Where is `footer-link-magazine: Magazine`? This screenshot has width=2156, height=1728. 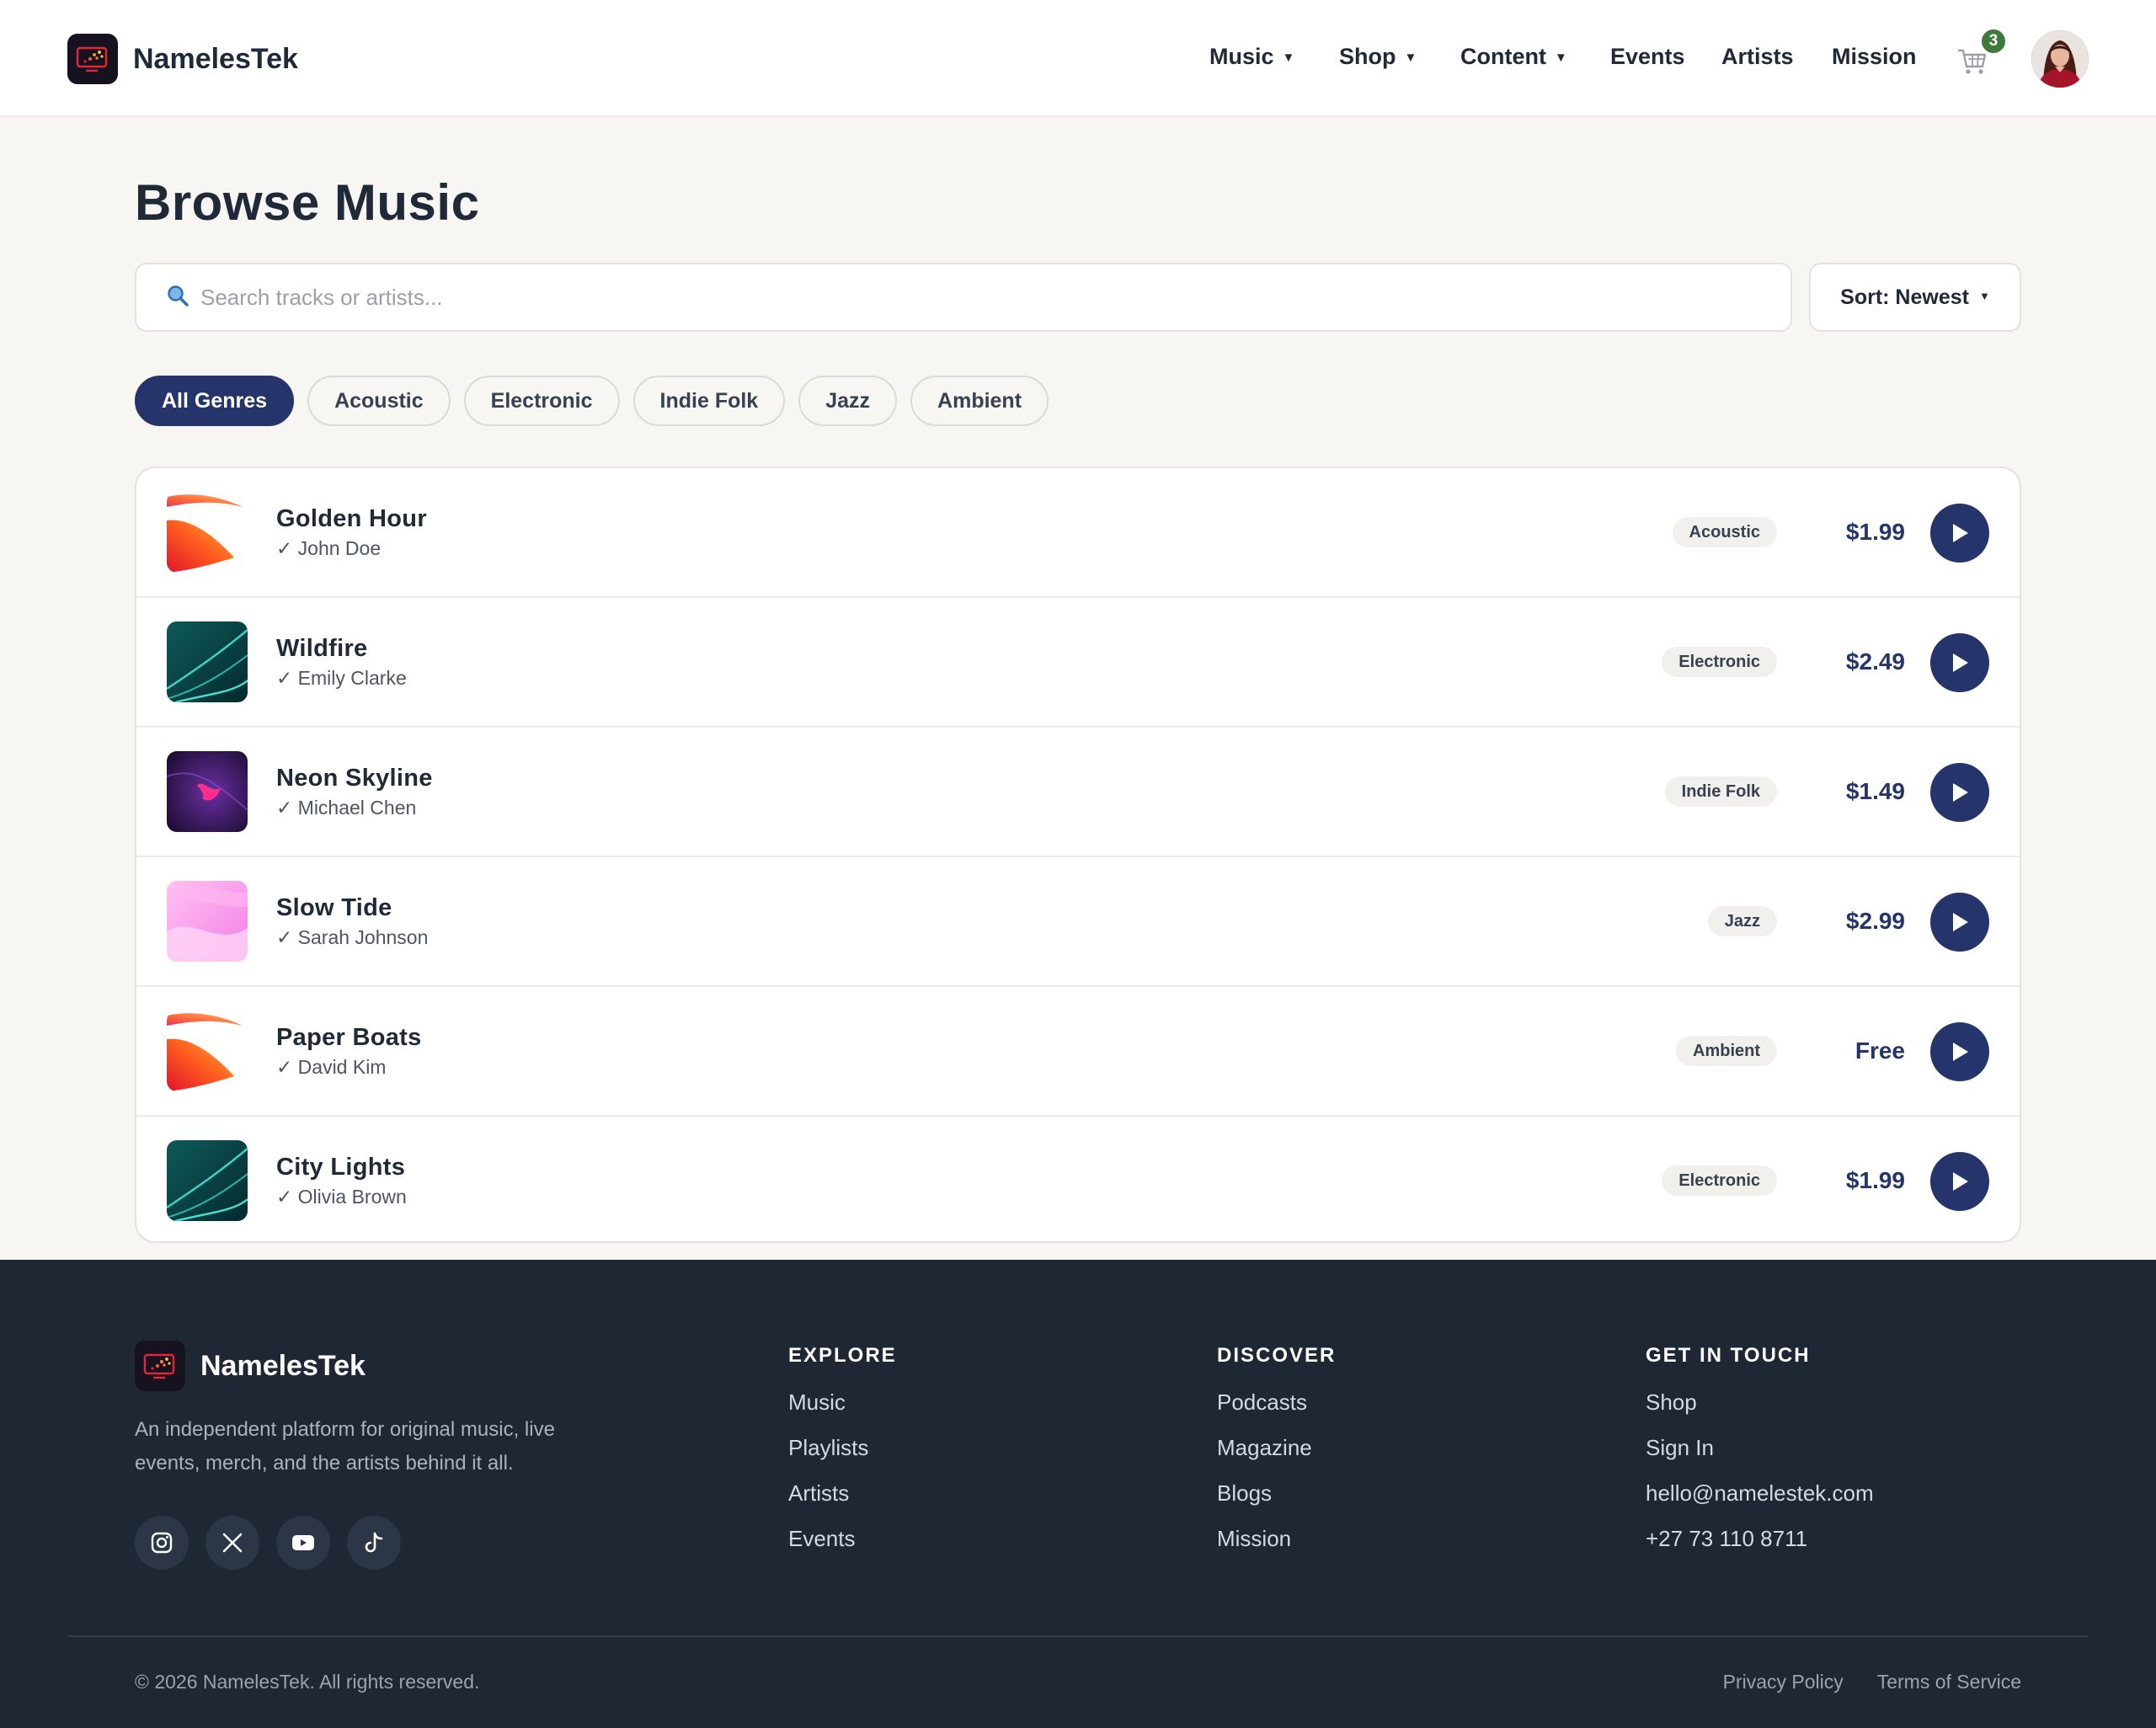
footer-link-magazine: Magazine is located at coordinates (1276, 1447).